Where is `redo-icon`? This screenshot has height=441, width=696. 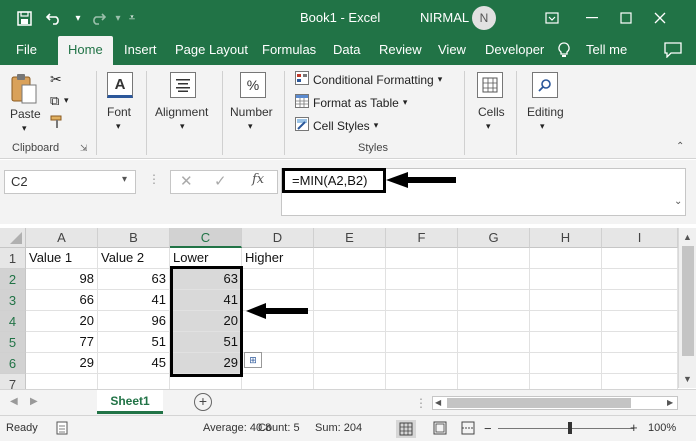 redo-icon is located at coordinates (98, 18).